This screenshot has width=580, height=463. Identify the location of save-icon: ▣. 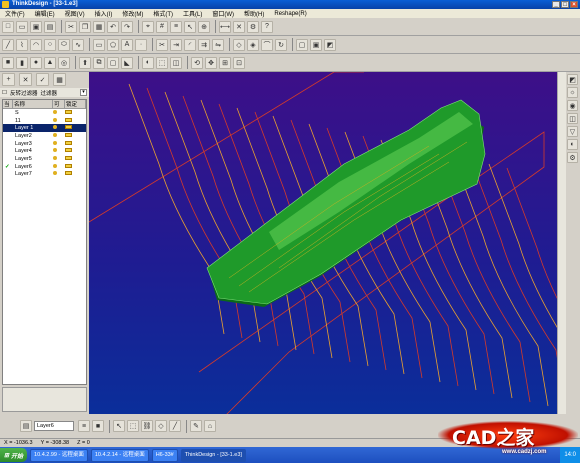
(36, 26).